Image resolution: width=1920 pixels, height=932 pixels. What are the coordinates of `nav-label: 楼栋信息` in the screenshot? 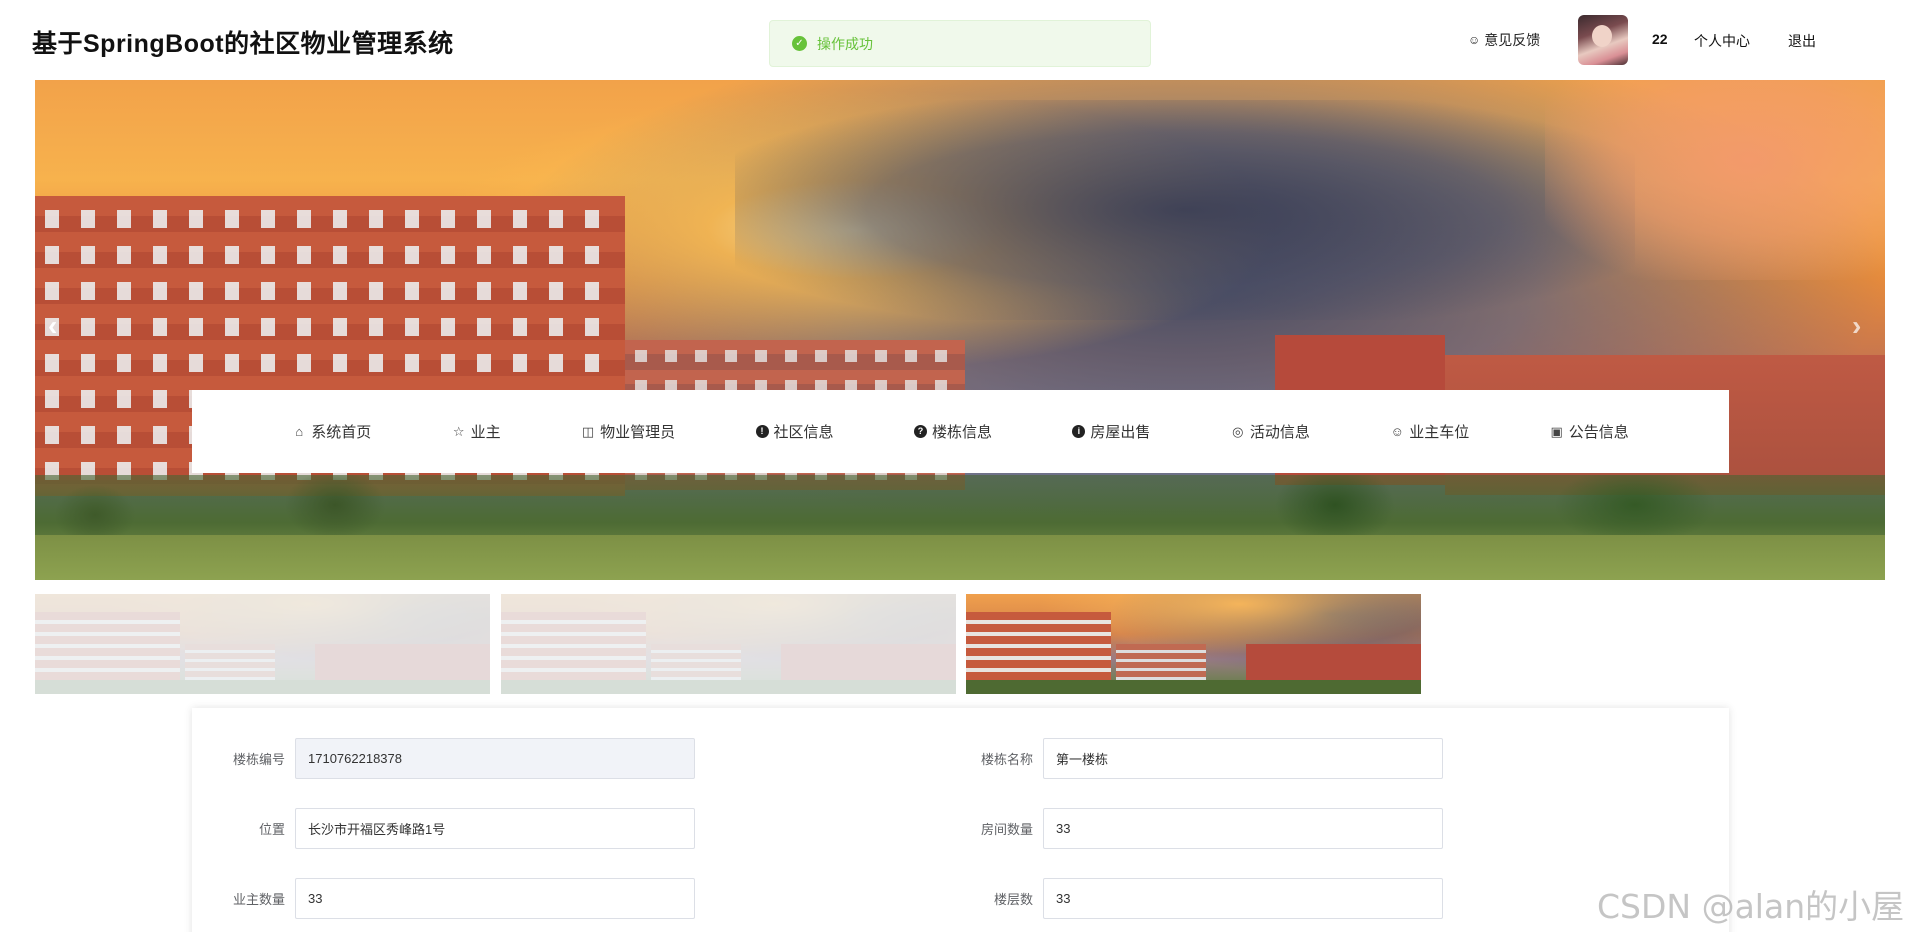 It's located at (961, 432).